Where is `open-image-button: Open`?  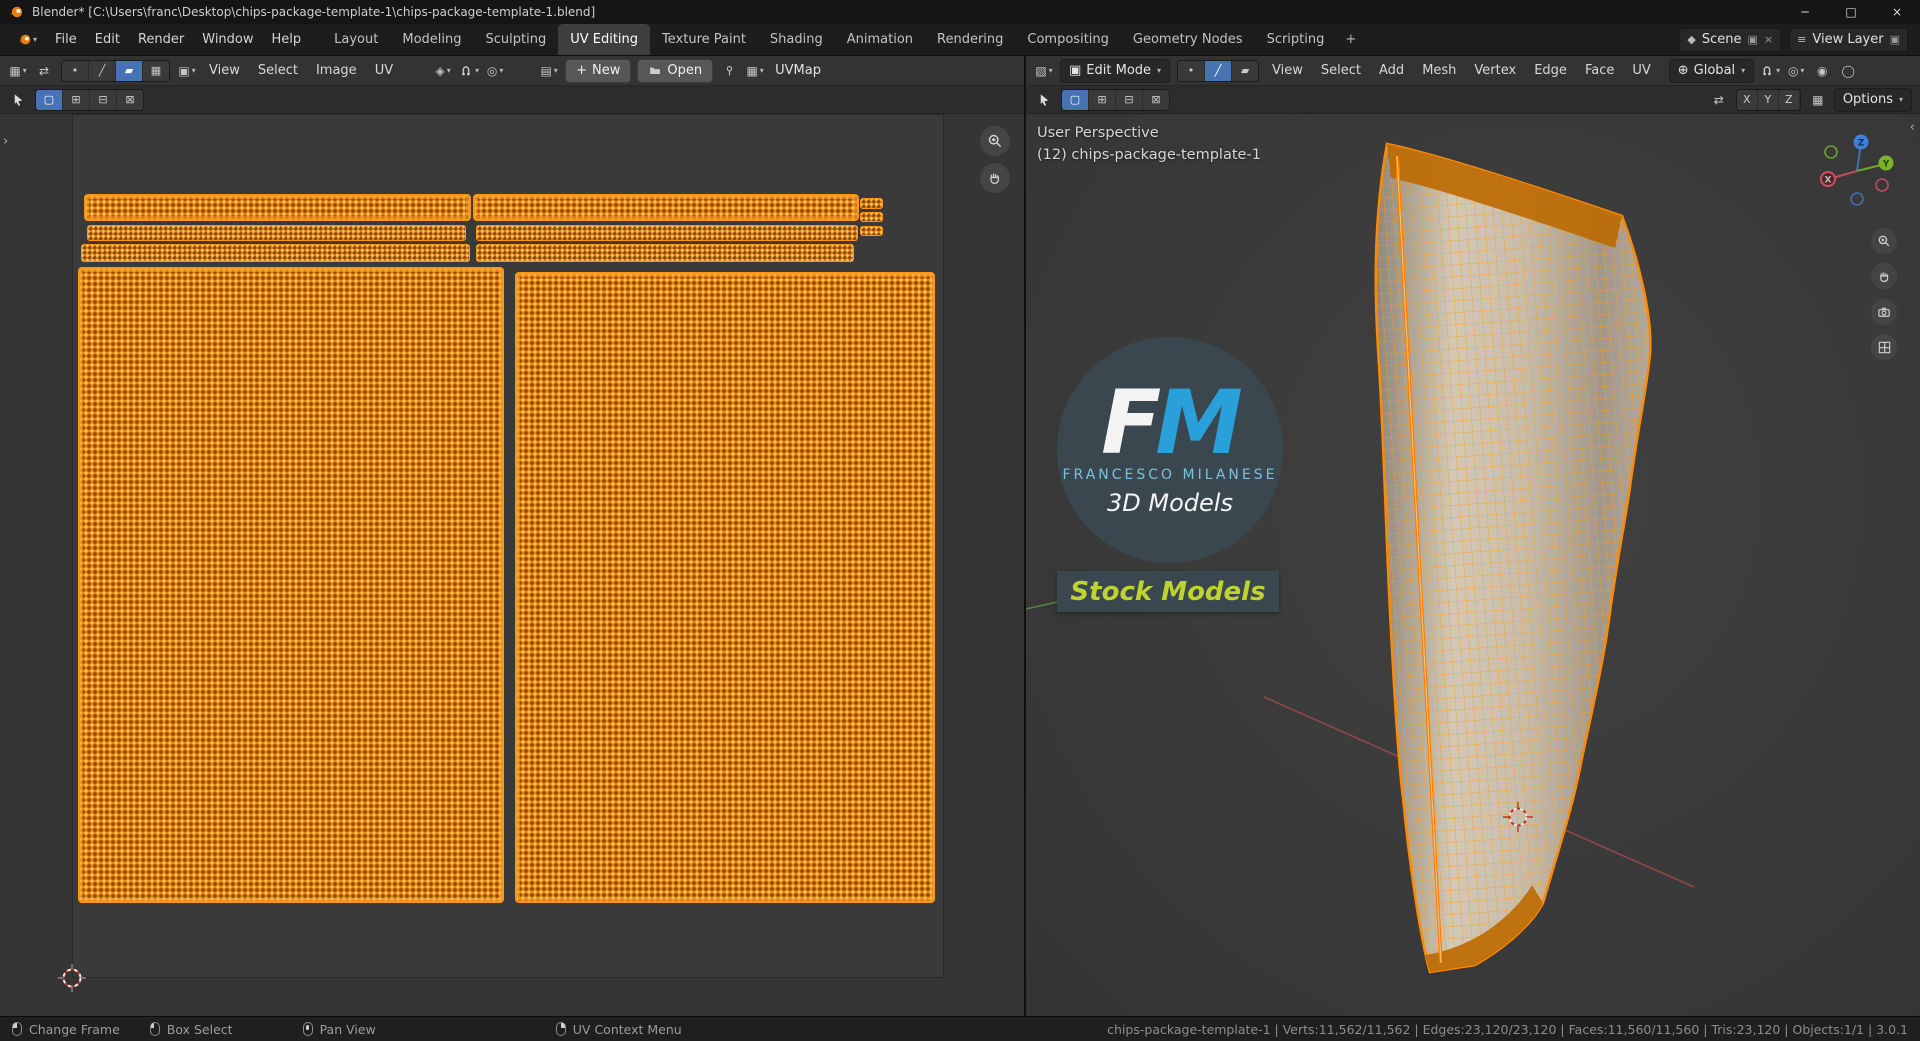 open-image-button: Open is located at coordinates (675, 70).